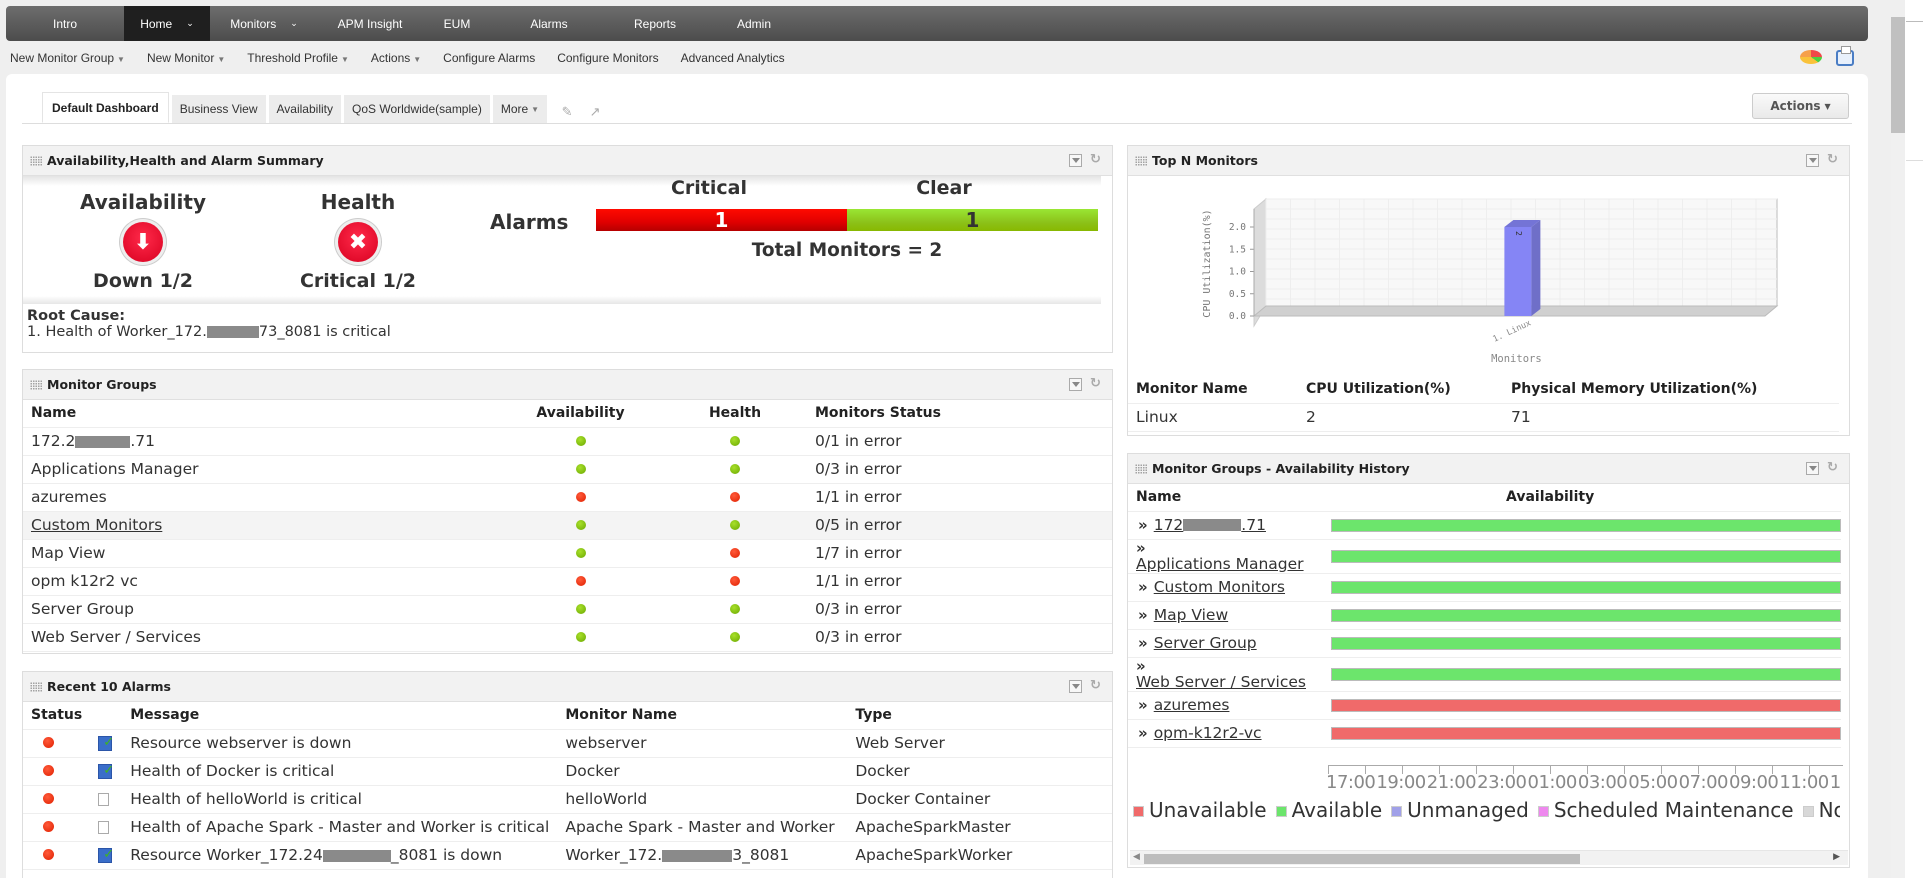  Describe the element at coordinates (702, 855) in the screenshot. I see `alarm-monitor-name: Worker_172. 3_8081` at that location.